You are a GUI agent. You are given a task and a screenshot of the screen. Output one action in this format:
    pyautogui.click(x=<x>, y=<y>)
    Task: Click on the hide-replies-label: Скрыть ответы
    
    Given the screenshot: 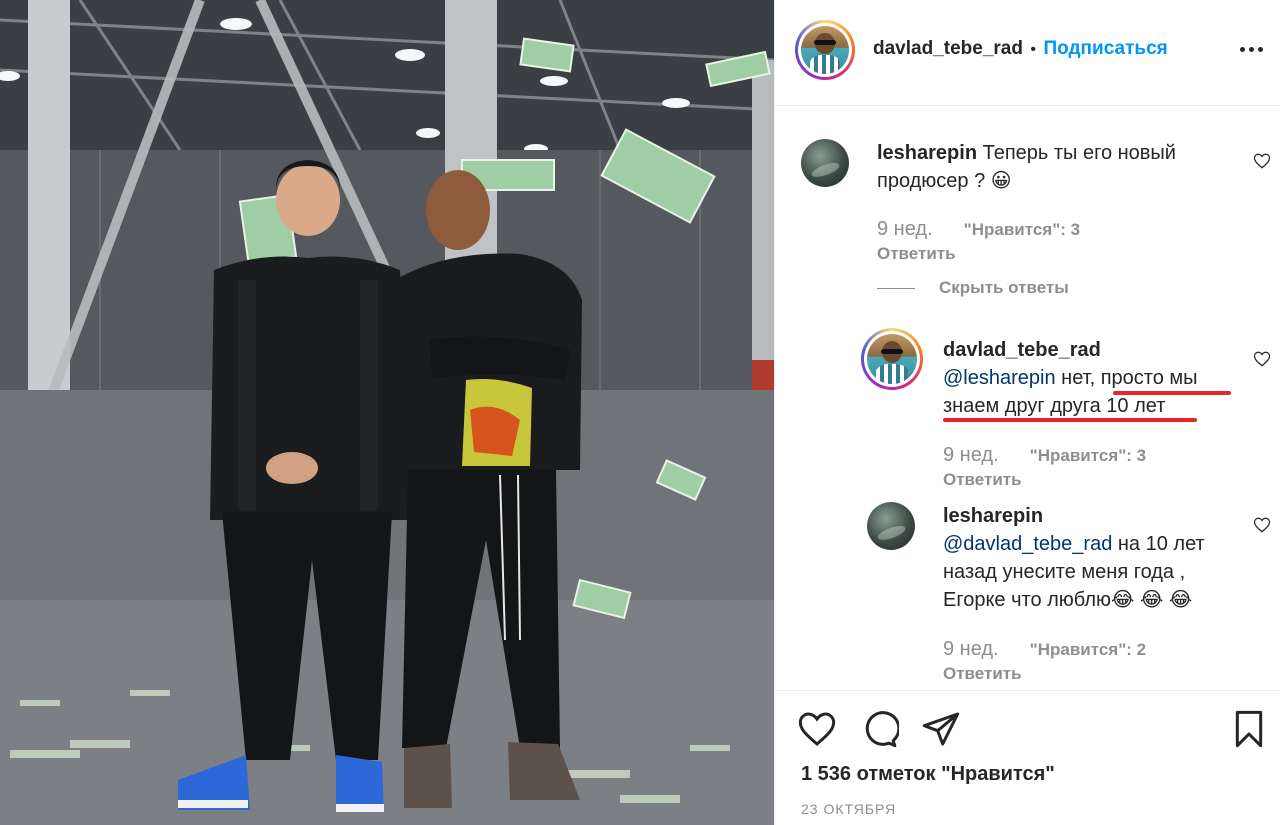 What is the action you would take?
    pyautogui.click(x=1004, y=287)
    